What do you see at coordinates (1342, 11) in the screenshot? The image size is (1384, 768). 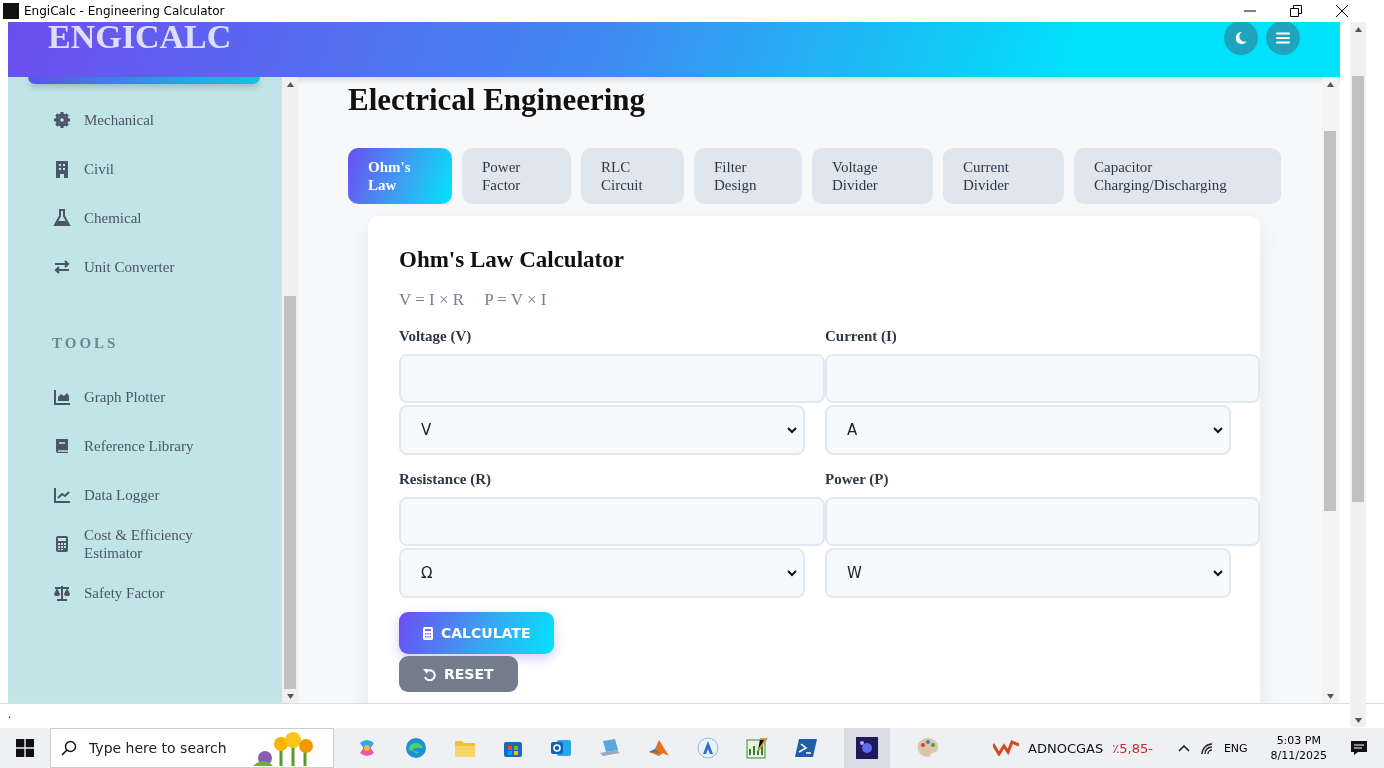 I see `close-icon` at bounding box center [1342, 11].